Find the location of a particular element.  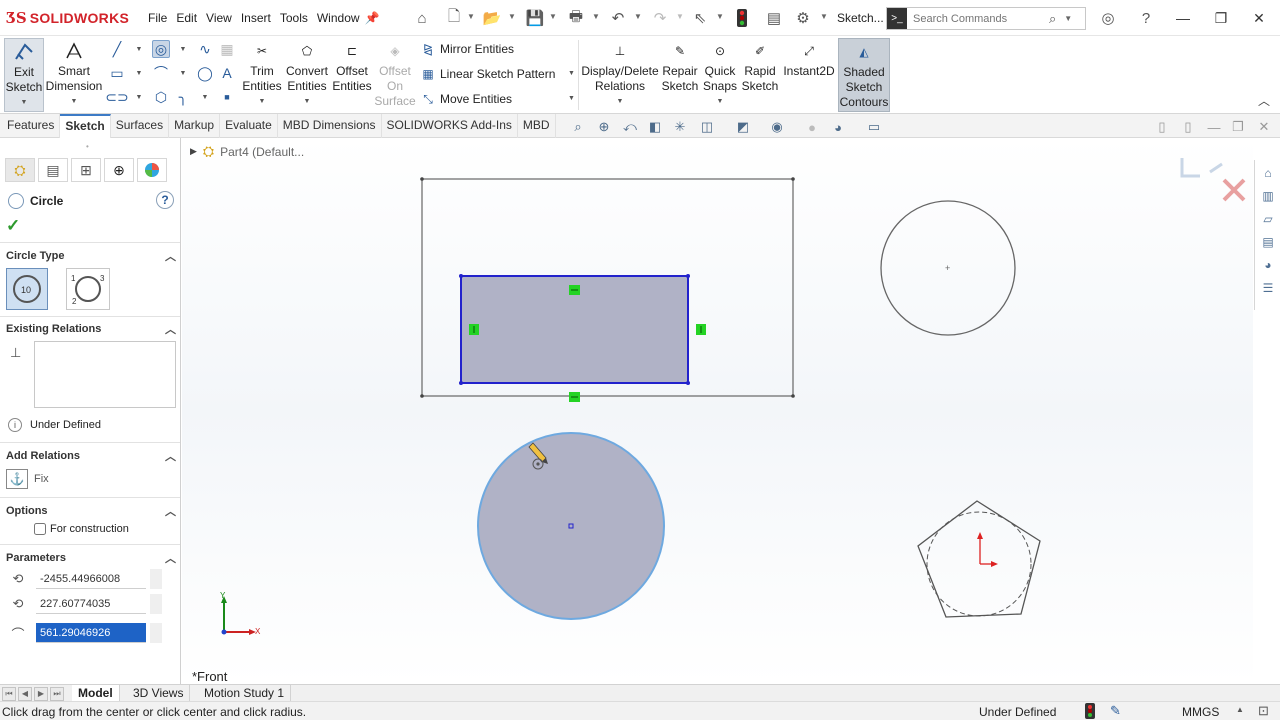

tab-motion-study-1: Motion Study 1 is located at coordinates (245, 693).